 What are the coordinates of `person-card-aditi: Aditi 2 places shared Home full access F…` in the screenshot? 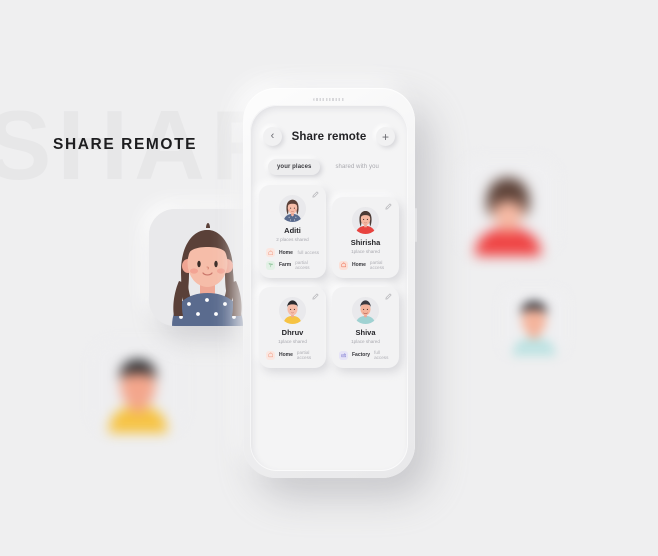 It's located at (292, 231).